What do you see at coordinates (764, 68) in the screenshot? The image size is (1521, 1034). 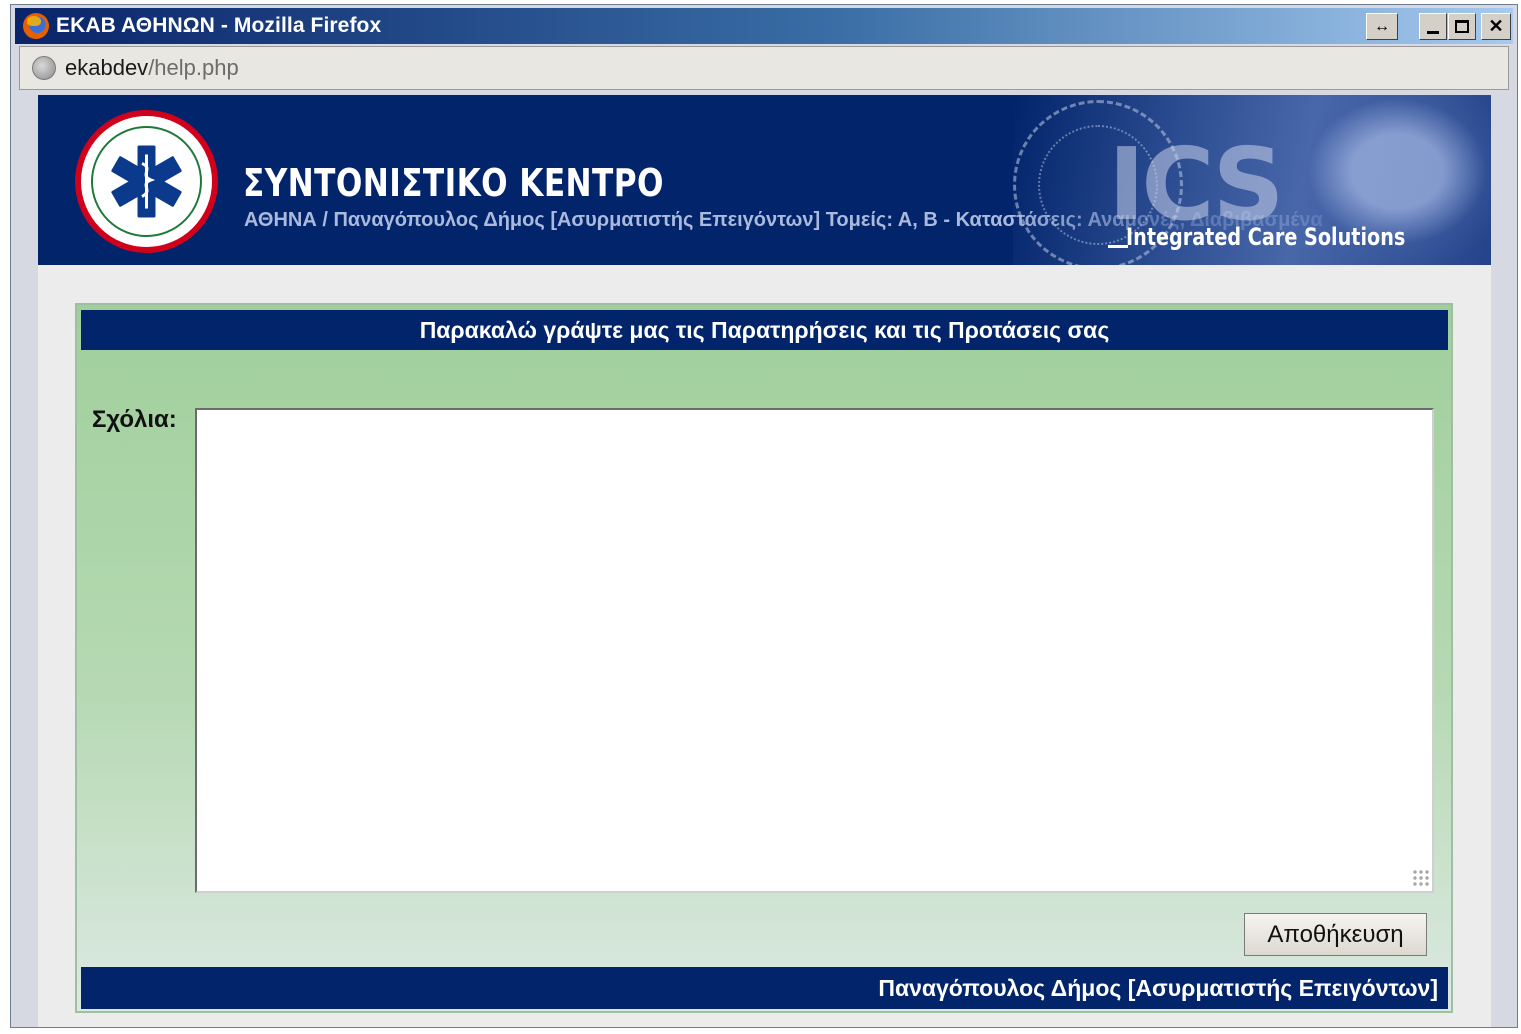 I see `address-bar: ekabdev/help.php` at bounding box center [764, 68].